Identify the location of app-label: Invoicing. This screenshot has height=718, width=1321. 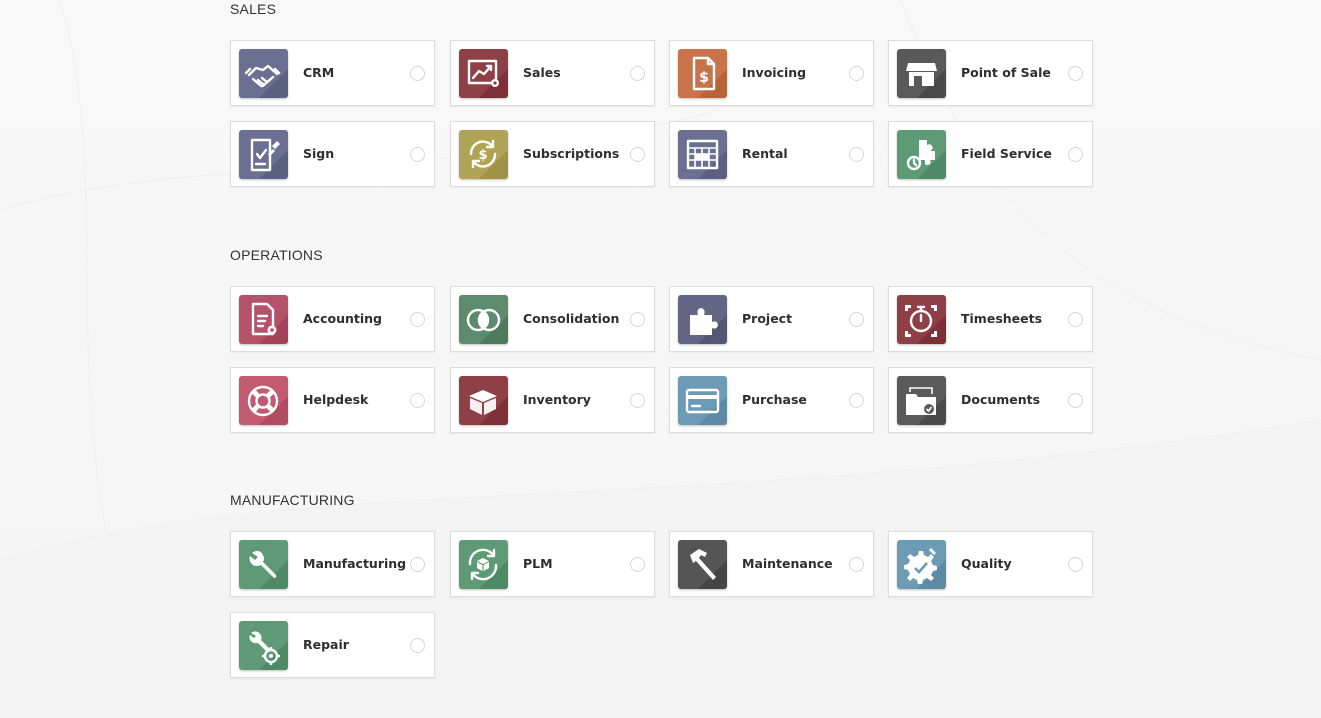
(774, 72).